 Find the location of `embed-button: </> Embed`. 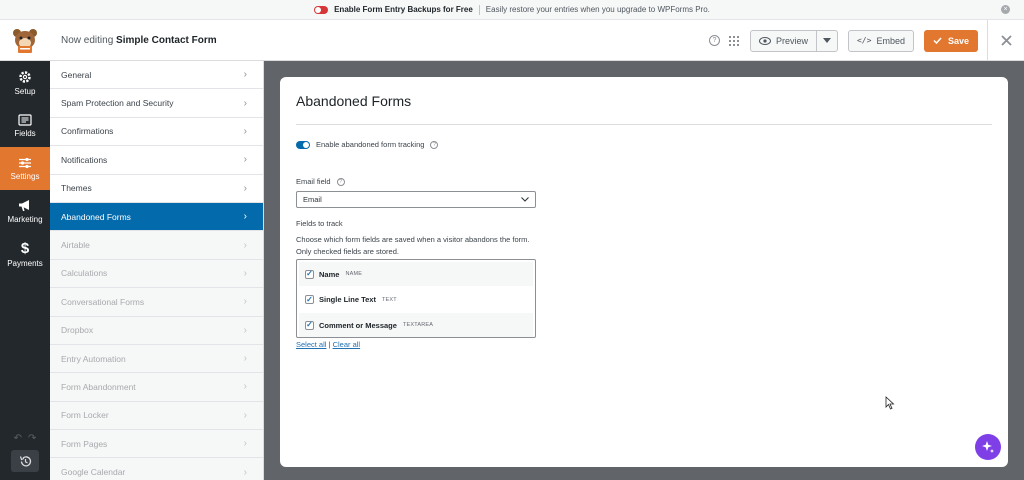

embed-button: </> Embed is located at coordinates (880, 40).